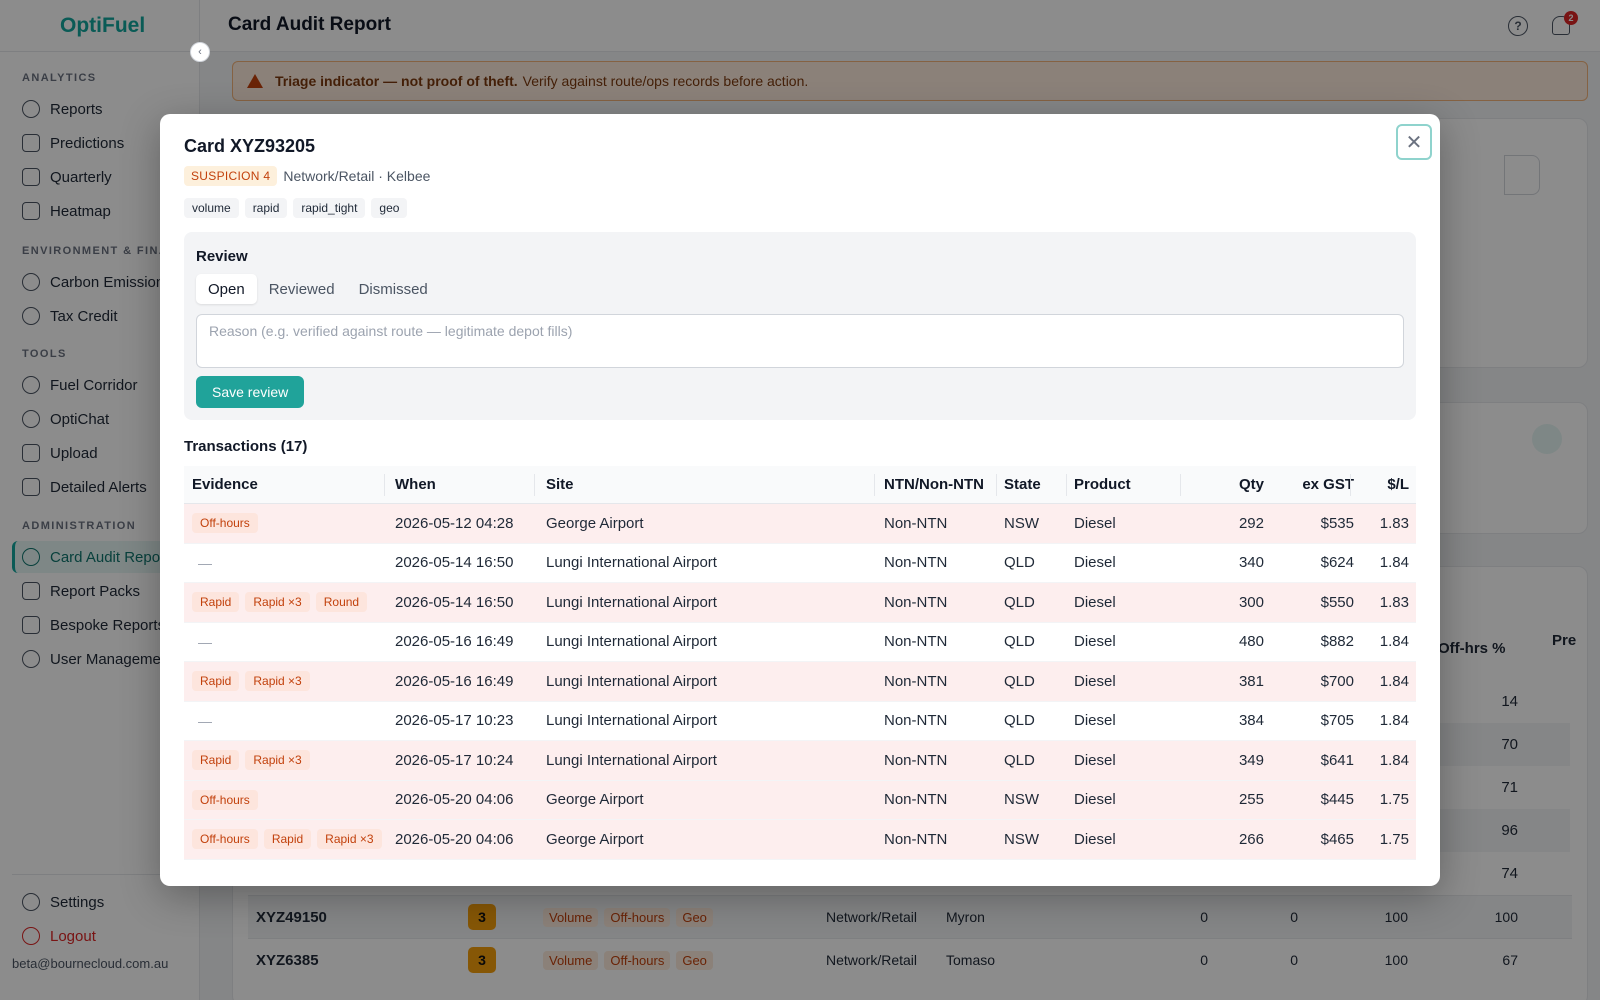  I want to click on flag-chip: geo, so click(389, 208).